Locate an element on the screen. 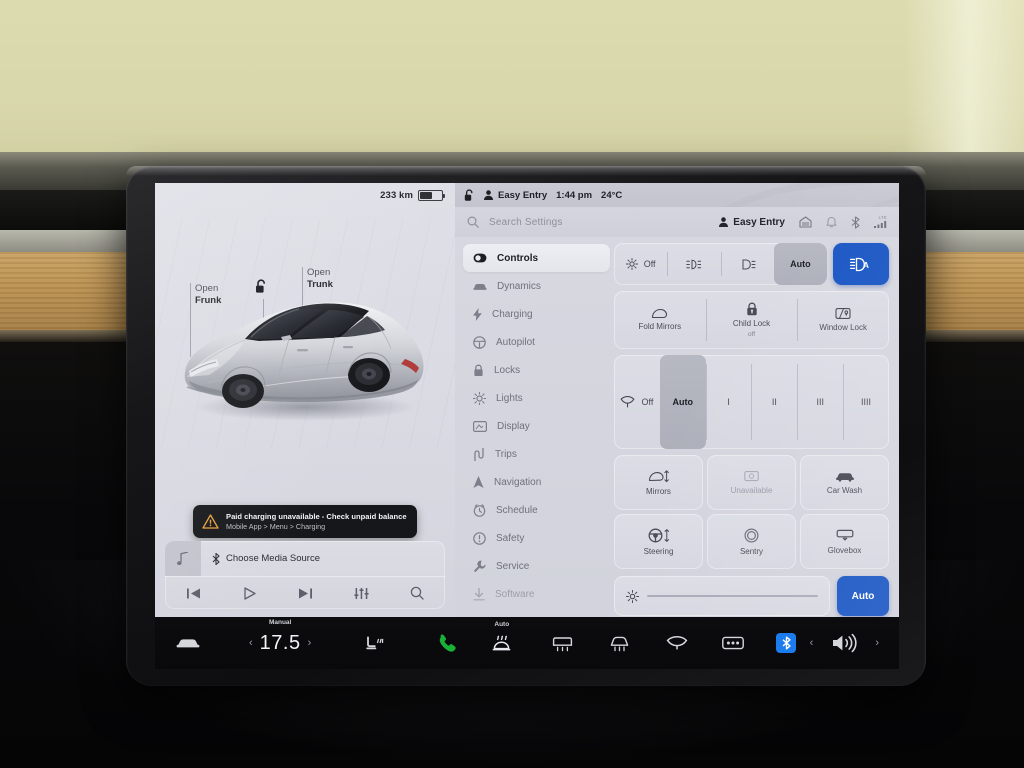 The width and height of the screenshot is (1024, 768). wipers-speed-2-button: II is located at coordinates (774, 402).